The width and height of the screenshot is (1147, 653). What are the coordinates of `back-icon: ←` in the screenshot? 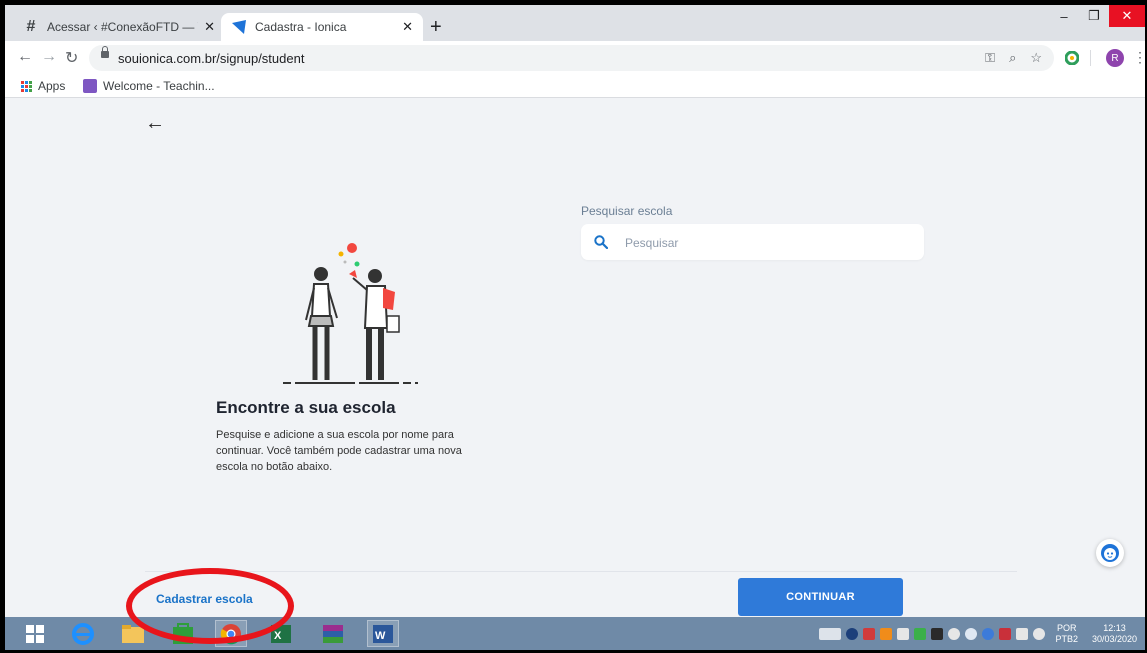 It's located at (25, 57).